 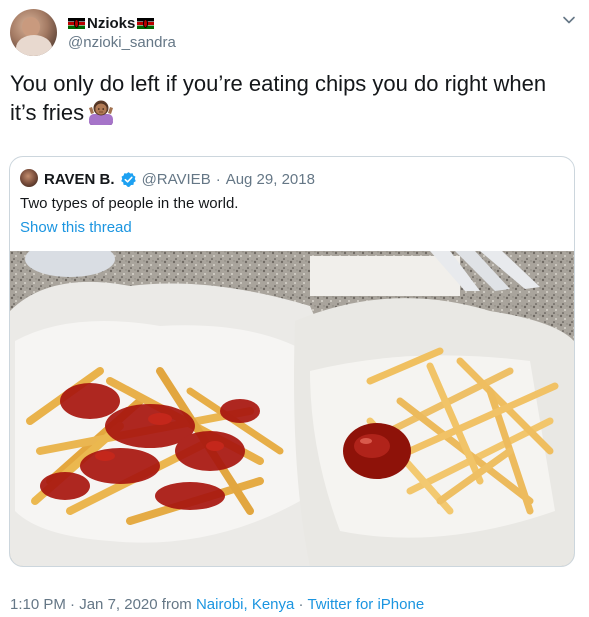 I want to click on tweet-time: 1:10 PM, so click(x=38, y=604).